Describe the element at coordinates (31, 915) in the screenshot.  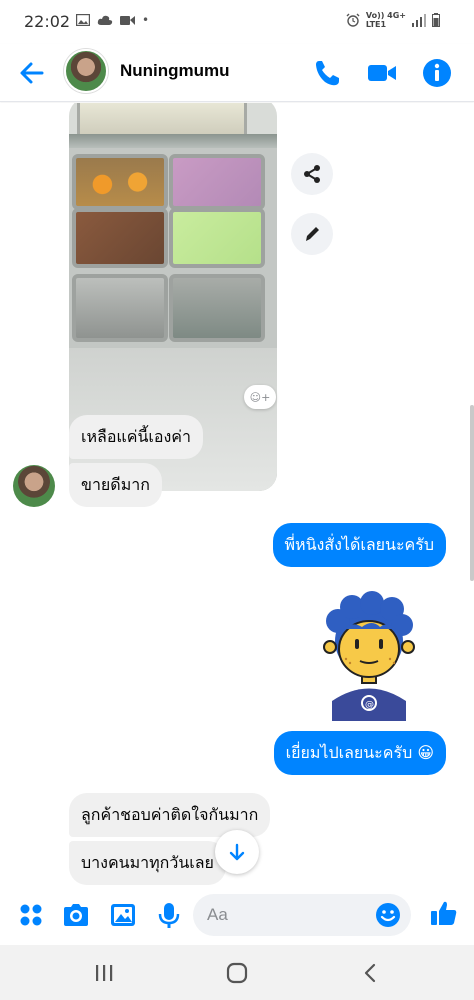
I see `apps-grid-icon` at that location.